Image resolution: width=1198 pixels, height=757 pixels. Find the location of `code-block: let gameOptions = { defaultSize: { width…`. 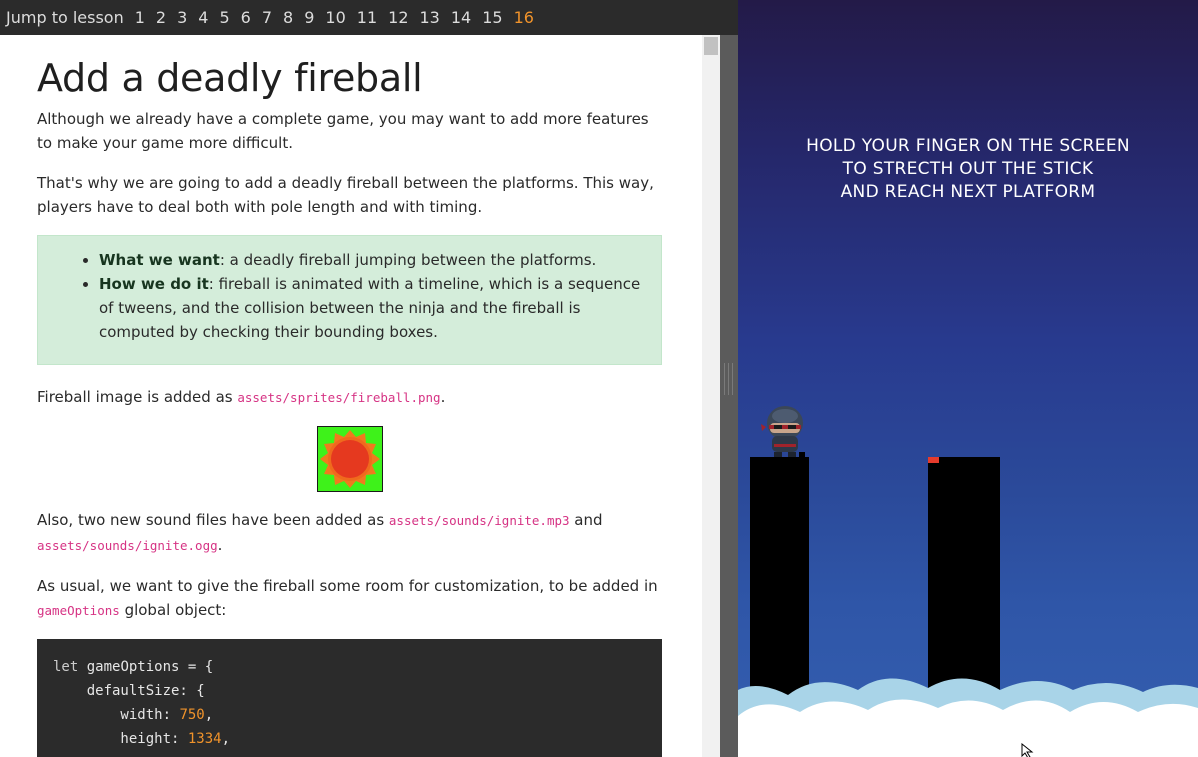

code-block: let gameOptions = { defaultSize: { width… is located at coordinates (349, 698).